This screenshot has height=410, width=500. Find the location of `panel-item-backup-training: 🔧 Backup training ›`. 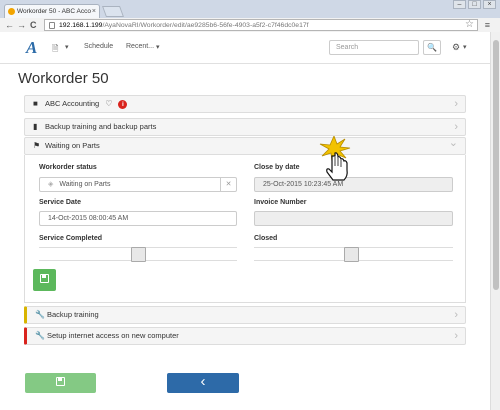

panel-item-backup-training: 🔧 Backup training › is located at coordinates (245, 315).